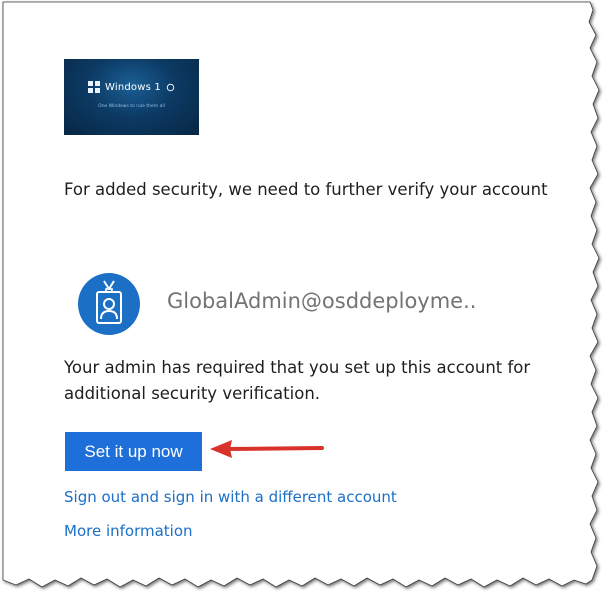 Image resolution: width=615 pixels, height=604 pixels. I want to click on more-information-link: More information, so click(128, 531).